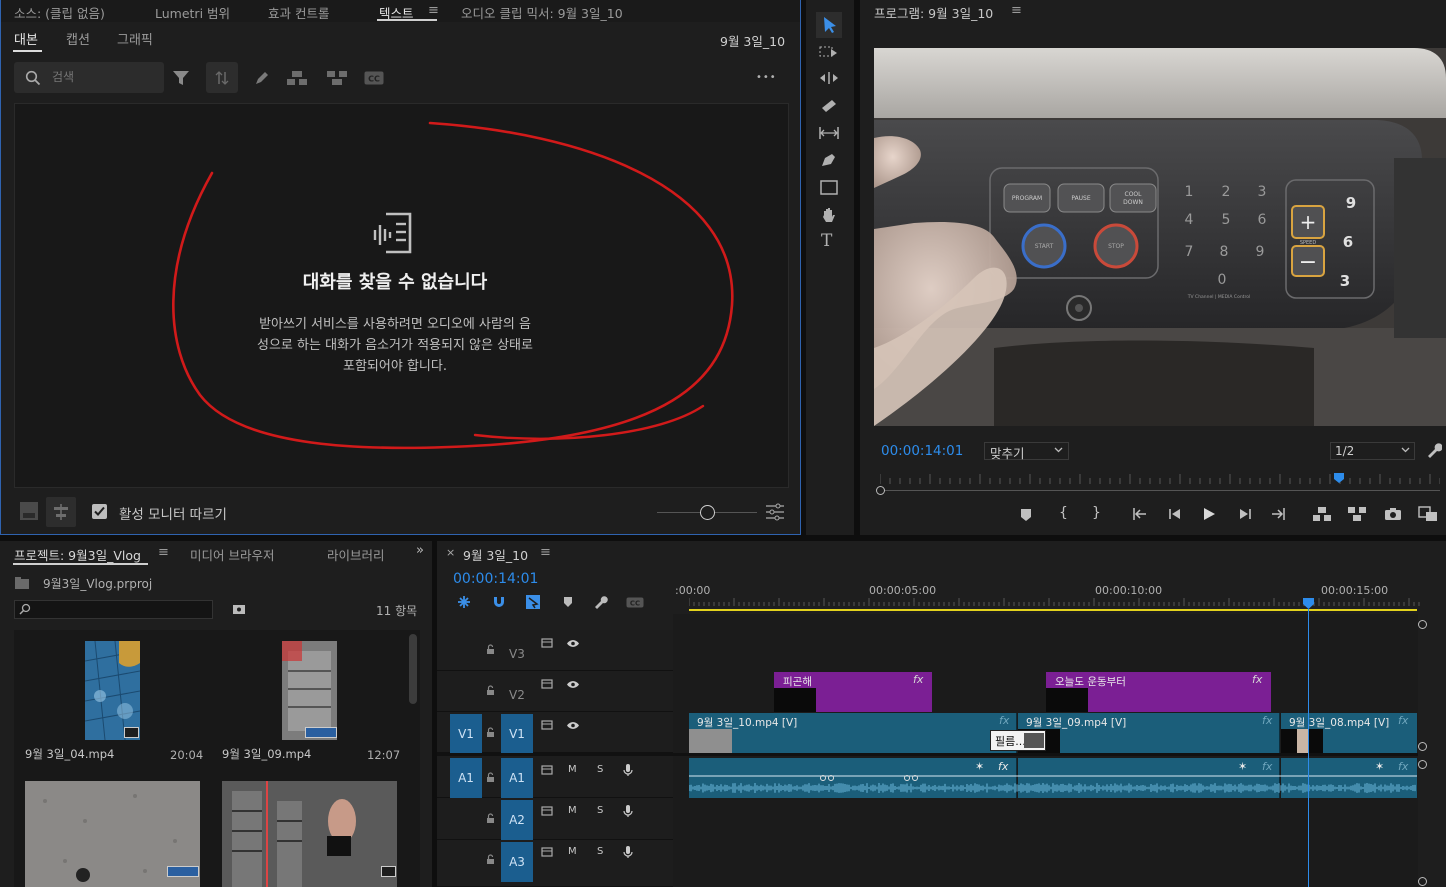  Describe the element at coordinates (1278, 514) in the screenshot. I see `go-to-out-icon` at that location.